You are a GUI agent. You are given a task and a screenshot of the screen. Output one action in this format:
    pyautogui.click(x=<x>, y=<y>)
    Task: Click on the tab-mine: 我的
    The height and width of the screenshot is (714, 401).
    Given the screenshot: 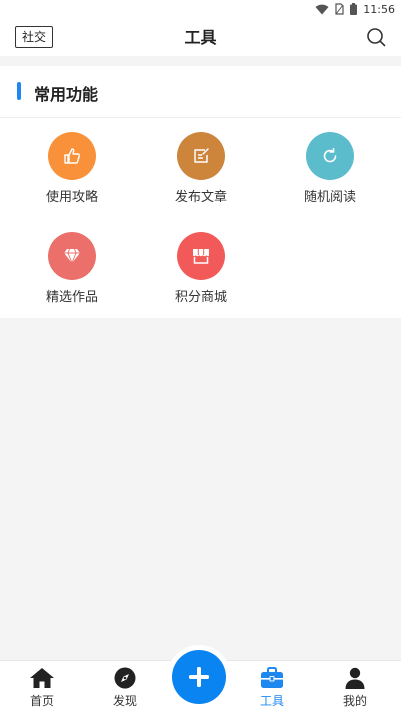 What is the action you would take?
    pyautogui.click(x=355, y=687)
    